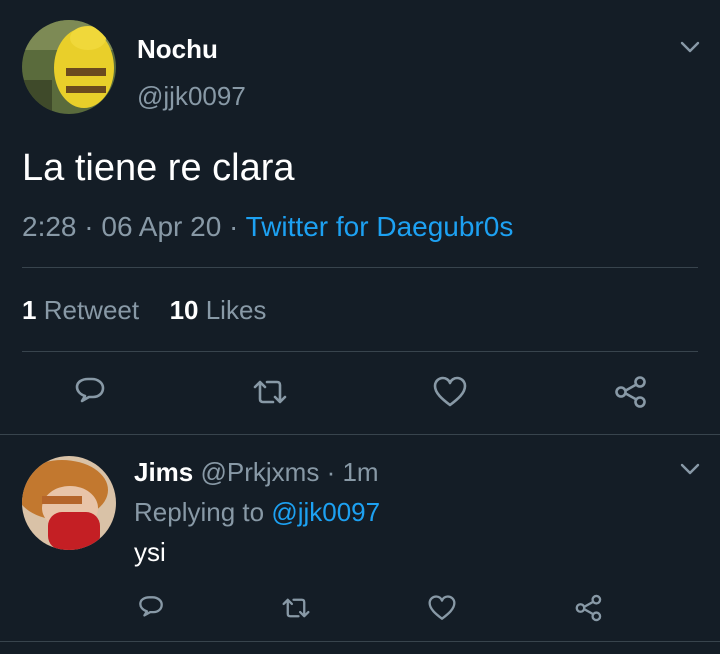  Describe the element at coordinates (177, 49) in the screenshot. I see `author-display-name: Nochu` at that location.